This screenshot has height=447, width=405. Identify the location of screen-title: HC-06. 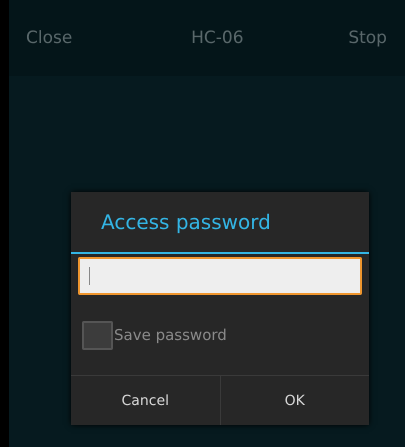
(217, 38).